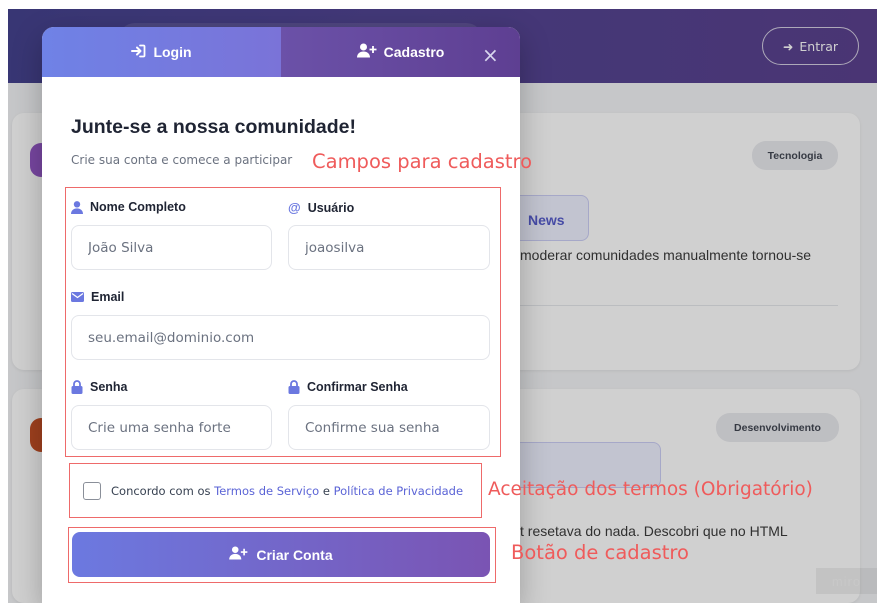 Image resolution: width=877 pixels, height=603 pixels. What do you see at coordinates (182, 160) in the screenshot?
I see `modal-subtitle: Crie sua conta e comece a participar` at bounding box center [182, 160].